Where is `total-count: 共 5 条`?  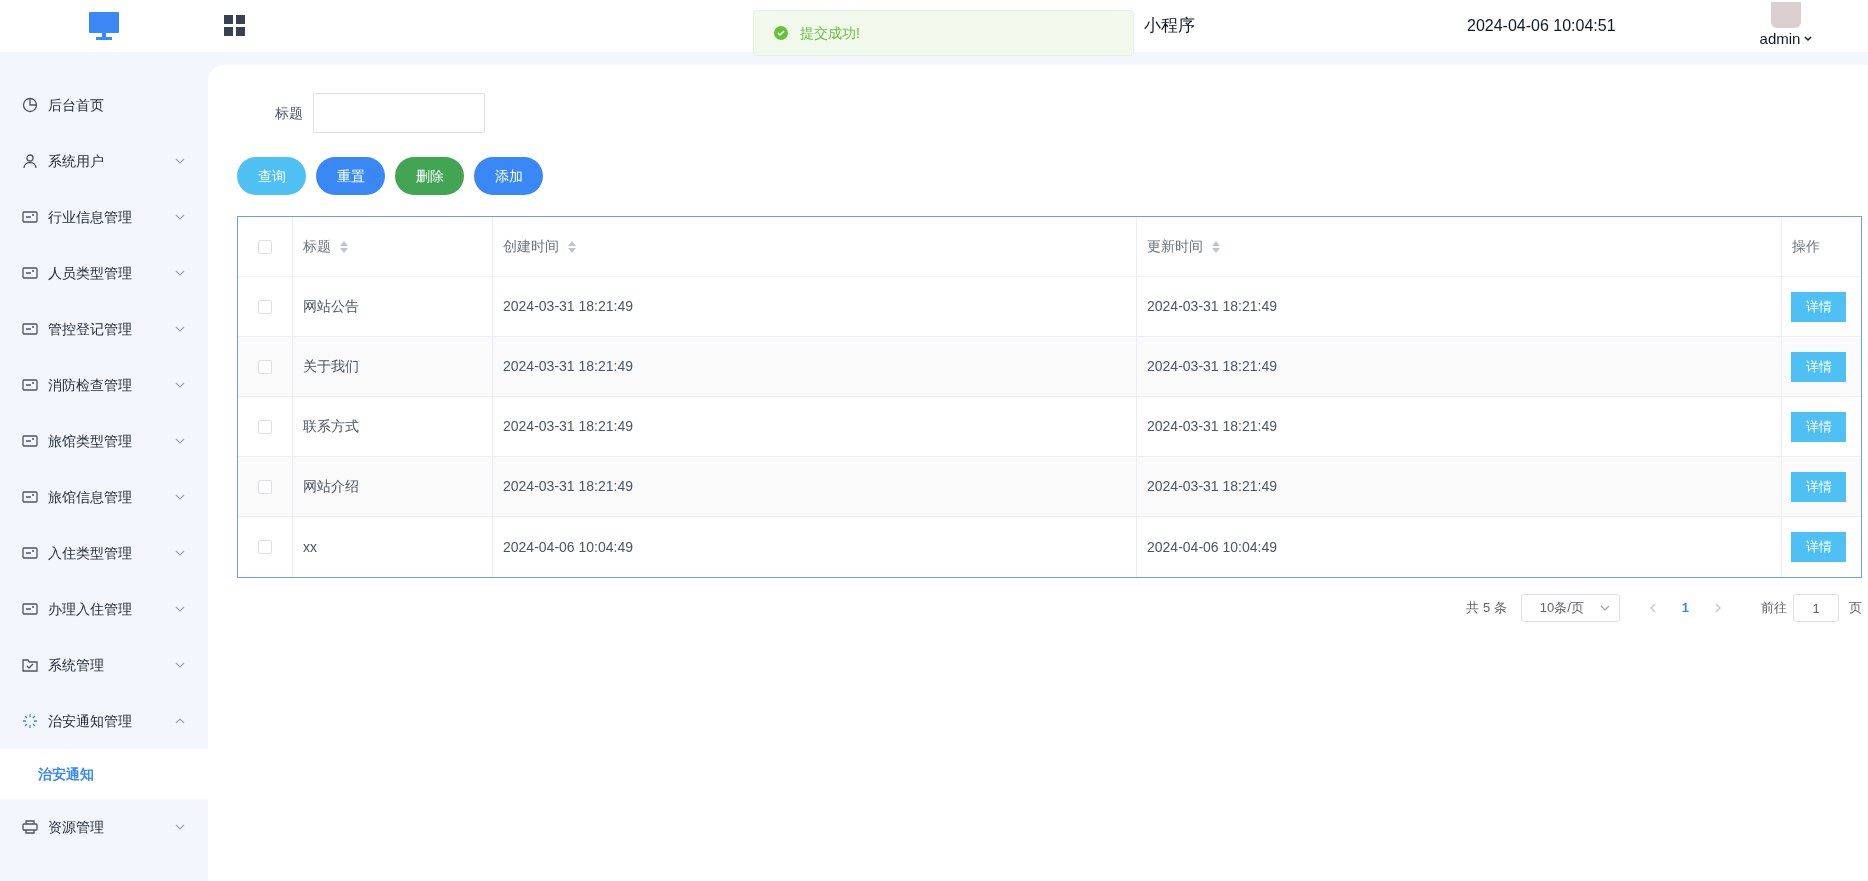
total-count: 共 5 条 is located at coordinates (1486, 608).